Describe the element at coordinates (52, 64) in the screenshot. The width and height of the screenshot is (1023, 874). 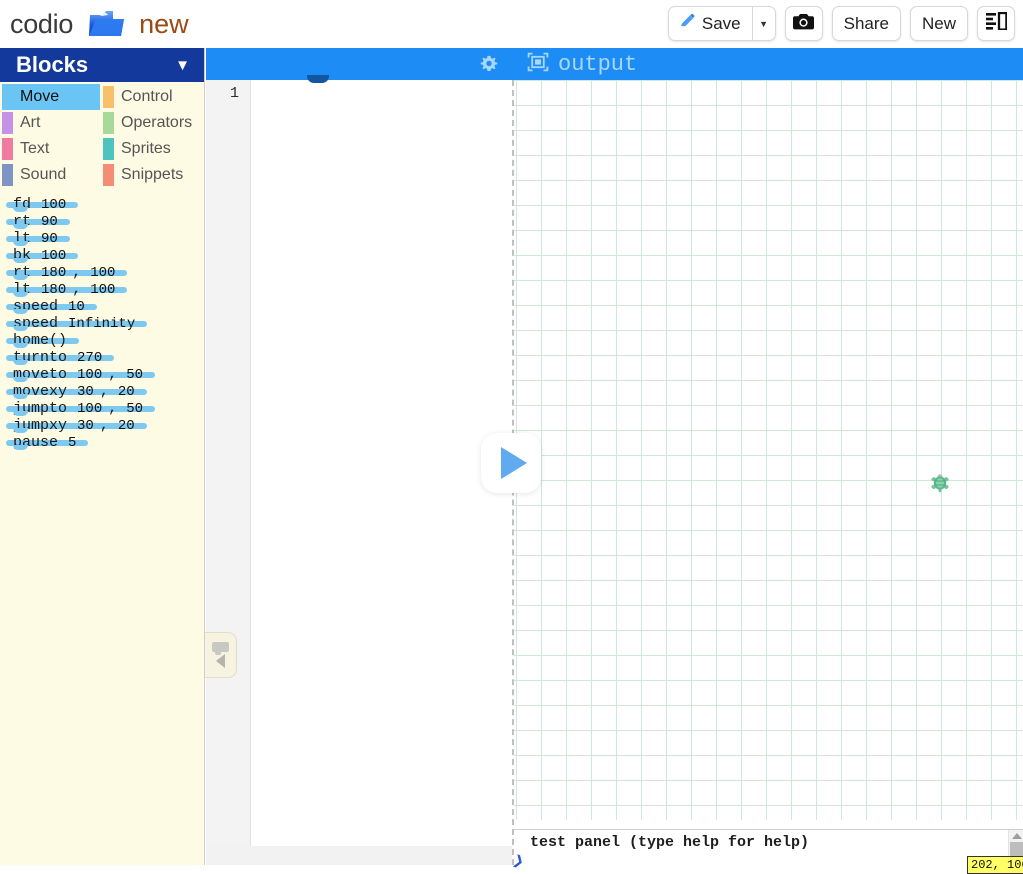
I see `blocks-panel-title: Blocks` at that location.